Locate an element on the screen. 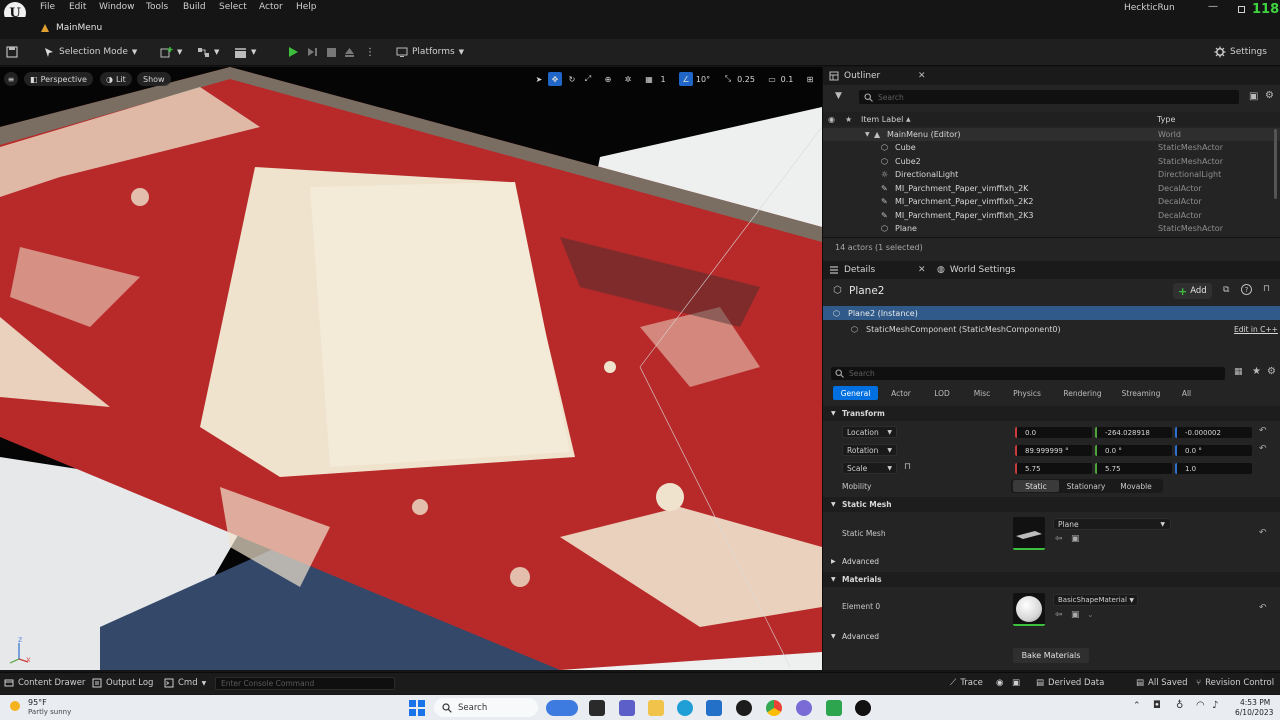 This screenshot has width=1280, height=720. outliner-search-input: Search is located at coordinates (1049, 97).